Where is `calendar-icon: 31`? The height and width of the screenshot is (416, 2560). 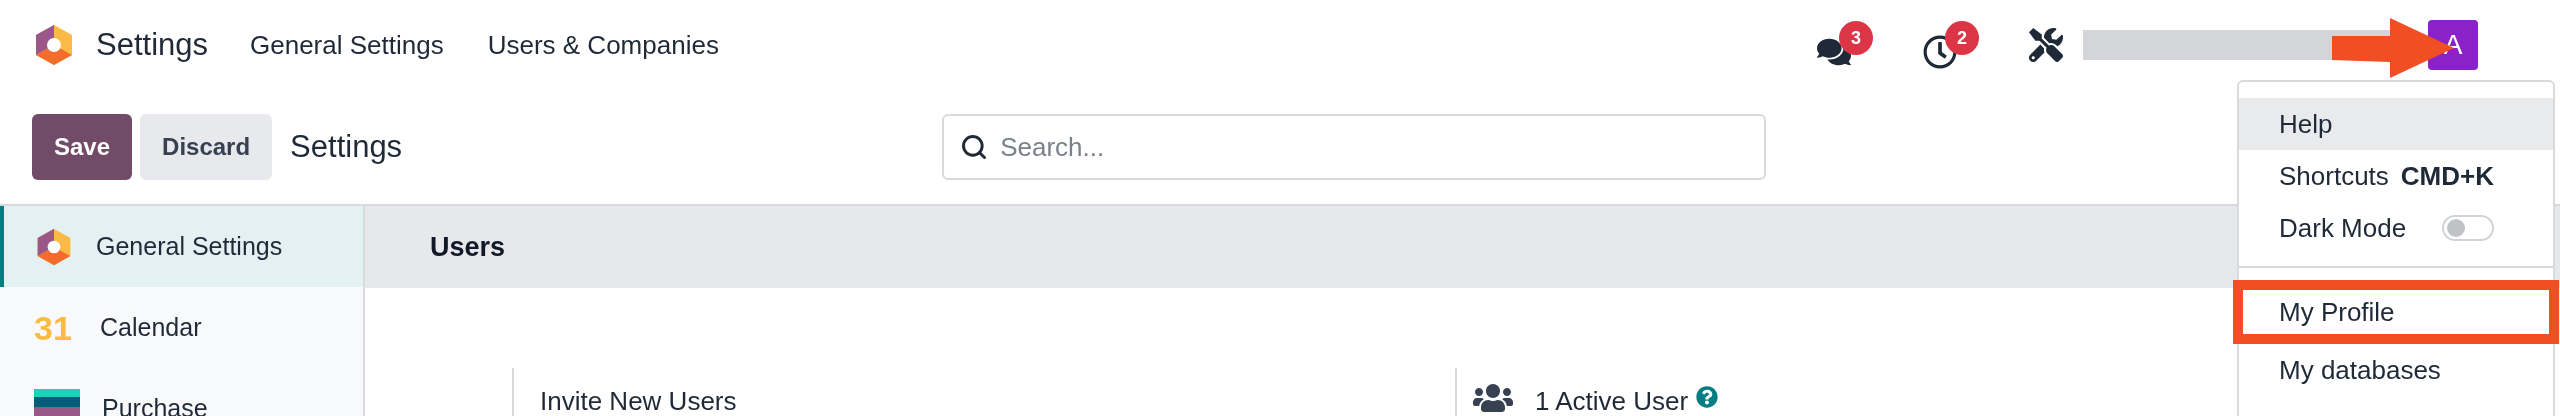 calendar-icon: 31 is located at coordinates (56, 327).